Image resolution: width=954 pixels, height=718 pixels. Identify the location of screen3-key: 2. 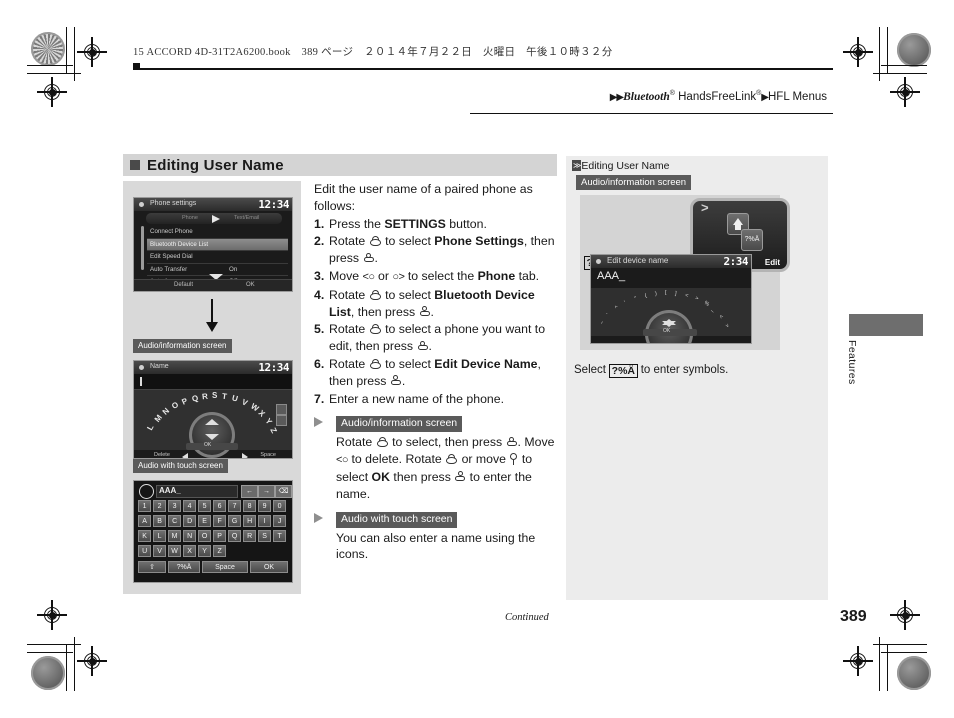
(160, 506).